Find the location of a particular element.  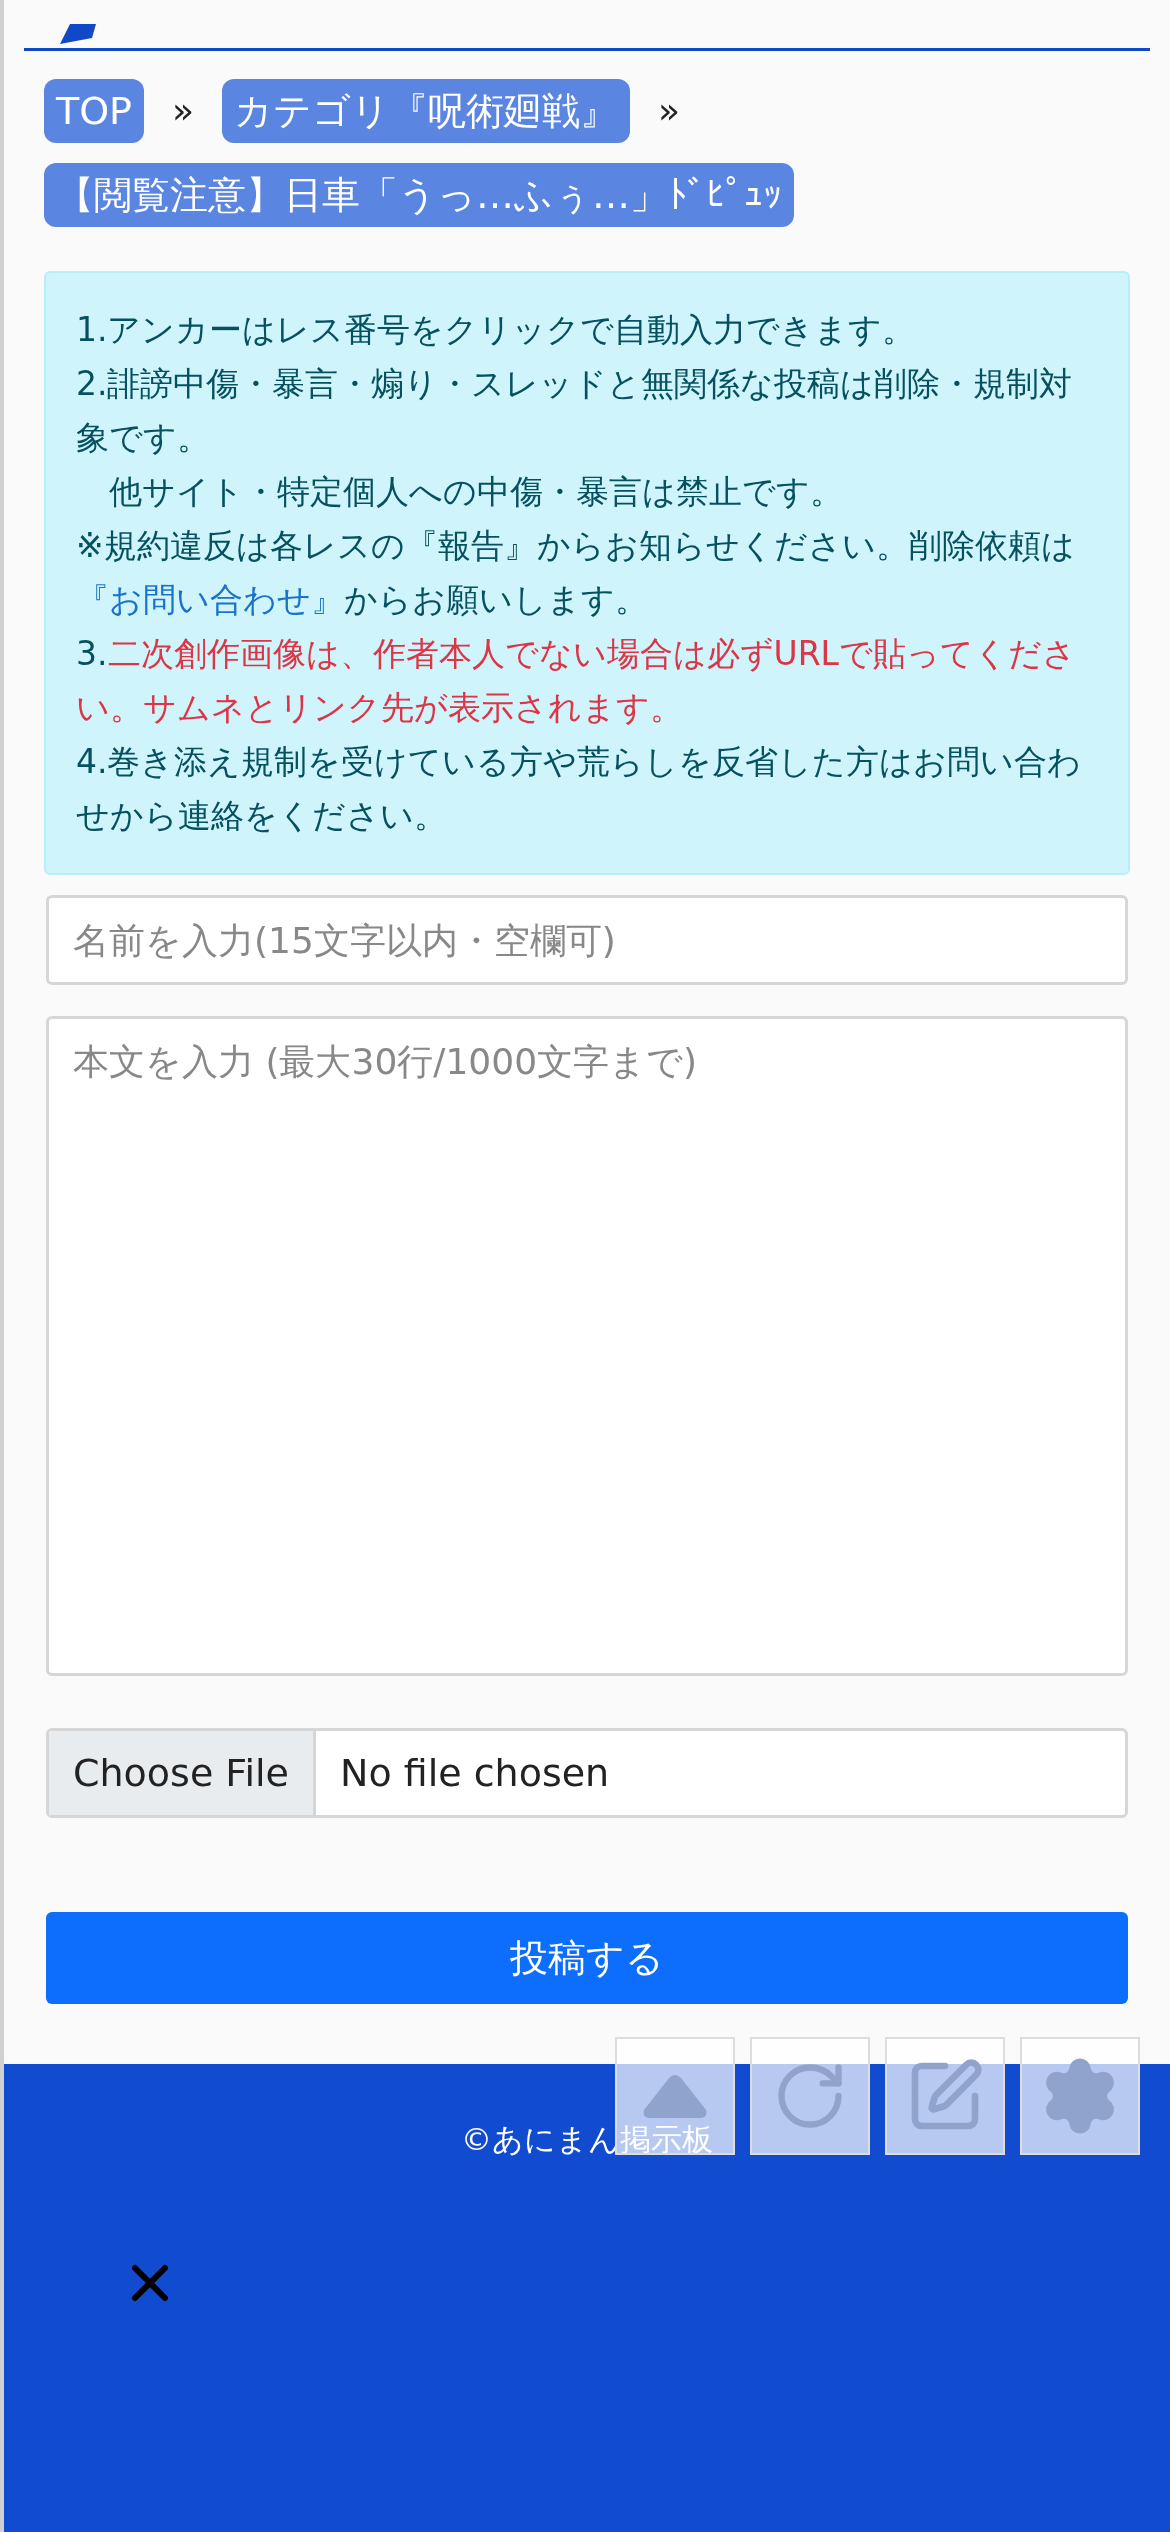

notice-text: ※規約違反は各レスの『報告』からお知らせください。削除依頼は 『お問い合わせ』からお願いします。 is located at coordinates (576, 573).